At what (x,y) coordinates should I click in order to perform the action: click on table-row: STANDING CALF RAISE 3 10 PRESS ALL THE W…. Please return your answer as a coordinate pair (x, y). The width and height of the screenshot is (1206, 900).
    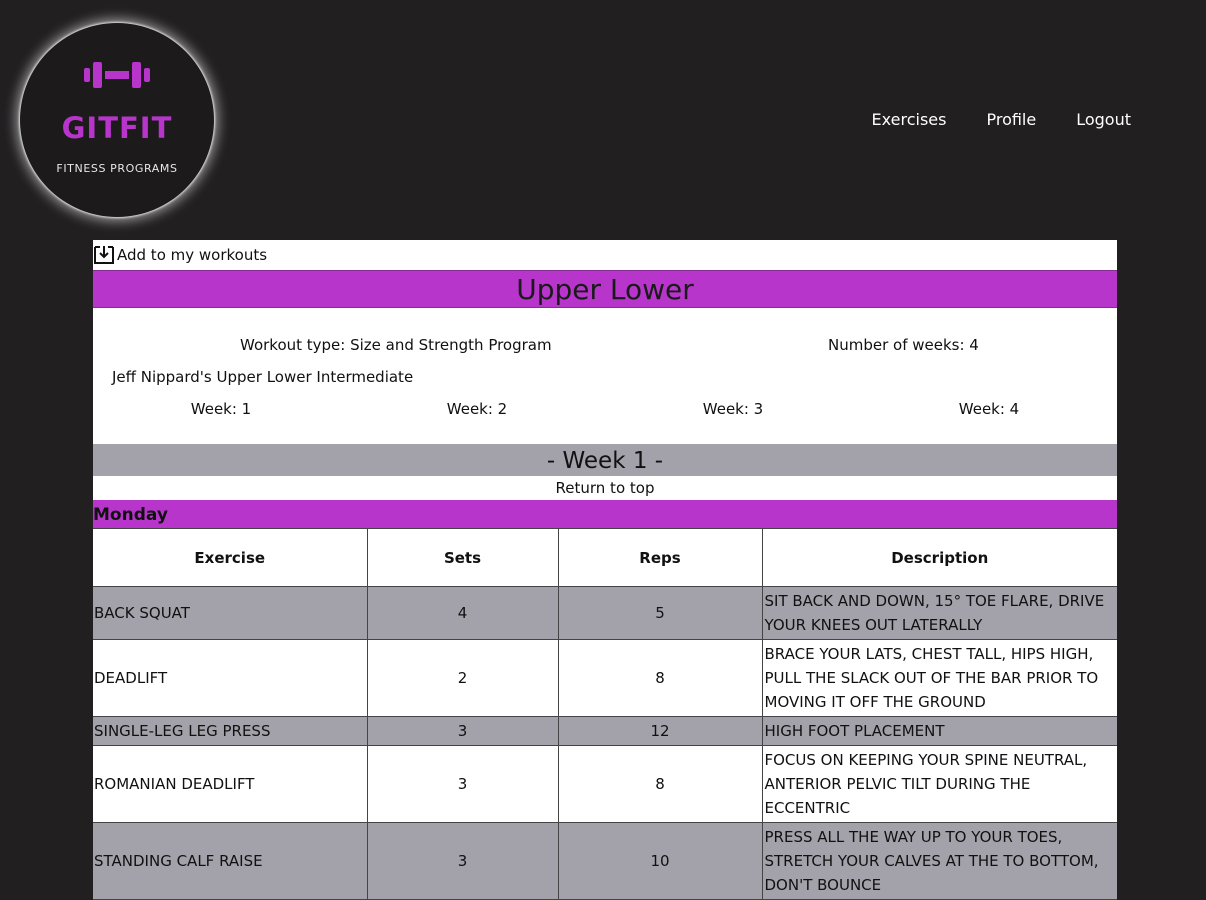
    Looking at the image, I should click on (605, 861).